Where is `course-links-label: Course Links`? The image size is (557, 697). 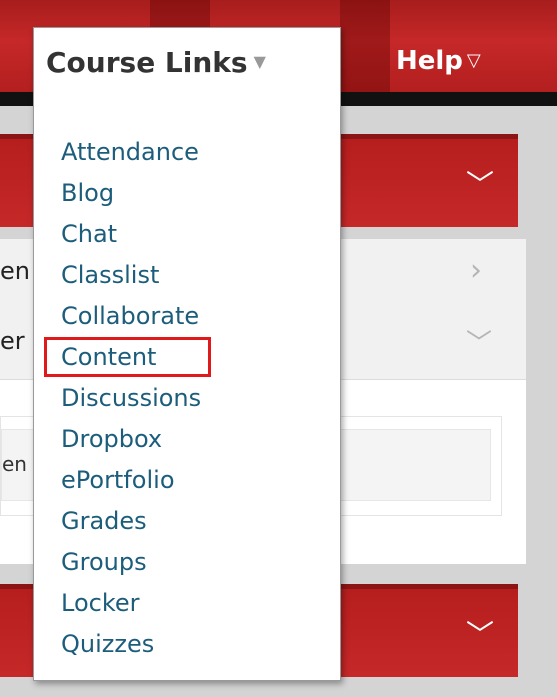 course-links-label: Course Links is located at coordinates (147, 62).